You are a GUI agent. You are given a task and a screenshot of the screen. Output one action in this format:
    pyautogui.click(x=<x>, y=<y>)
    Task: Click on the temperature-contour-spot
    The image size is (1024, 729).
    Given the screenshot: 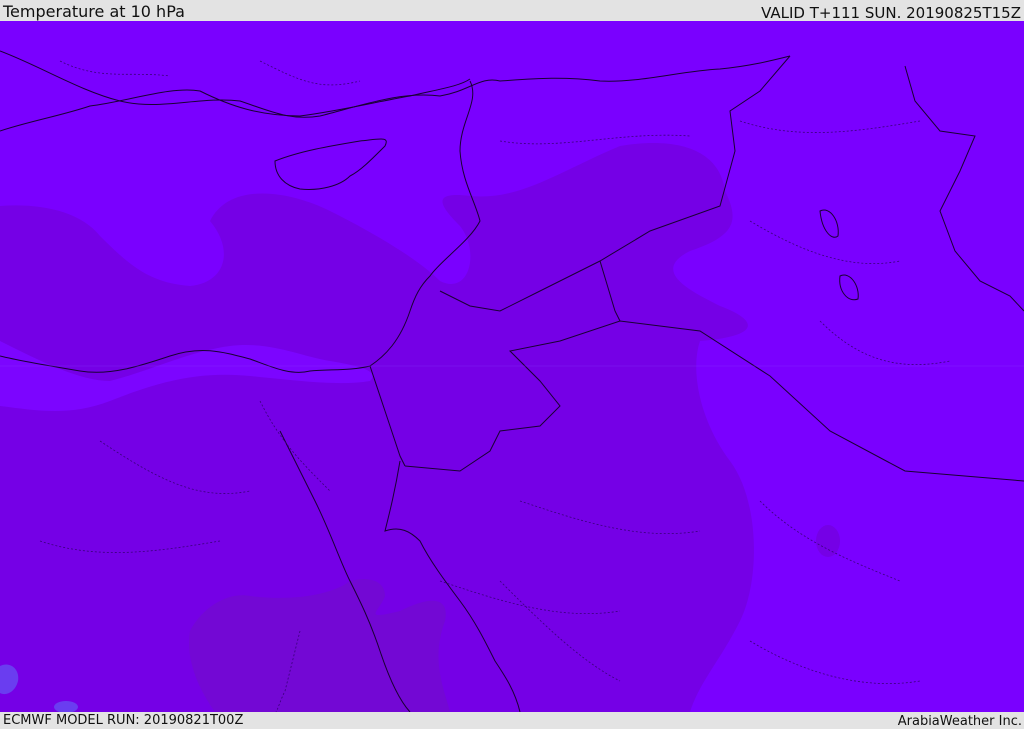 What is the action you would take?
    pyautogui.click(x=828, y=541)
    